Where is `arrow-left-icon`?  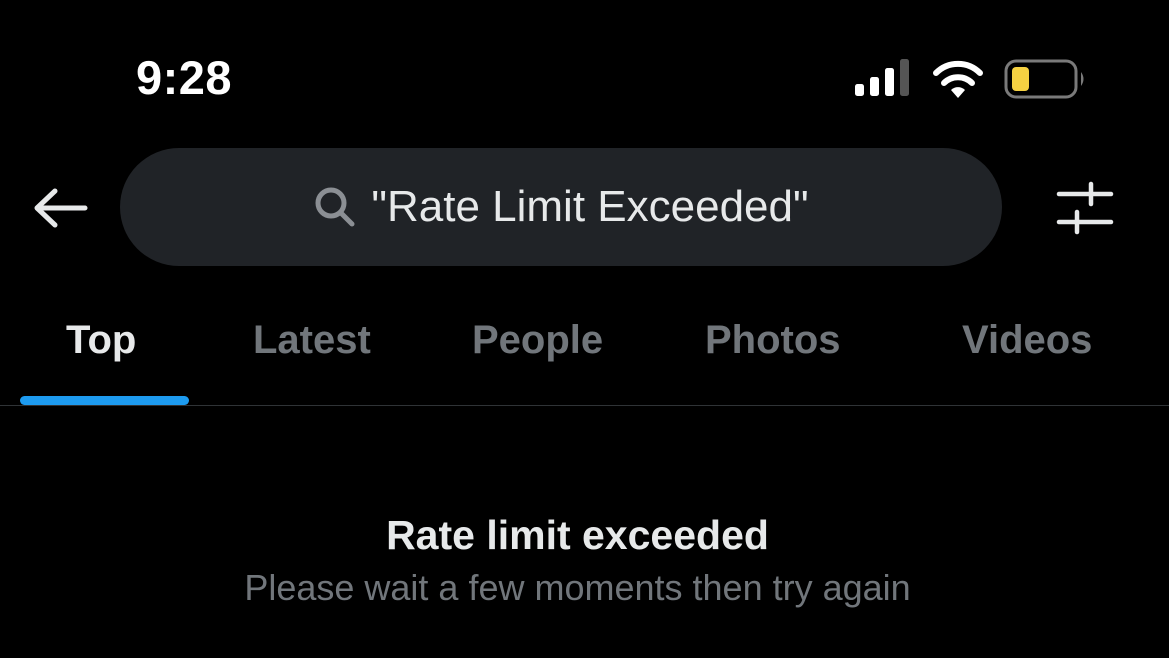
arrow-left-icon is located at coordinates (61, 208).